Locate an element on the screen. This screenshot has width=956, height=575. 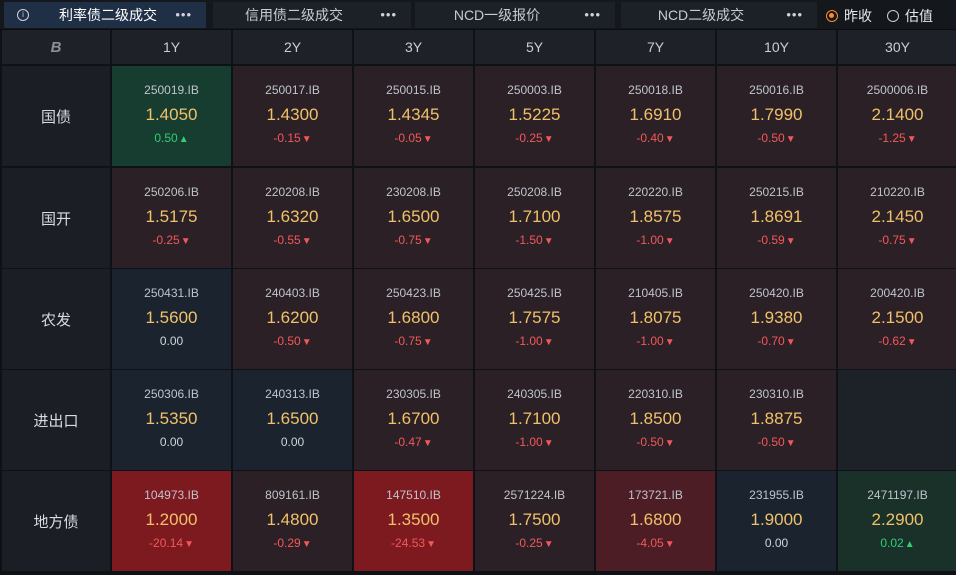
yield-change: -0.25▼ is located at coordinates (171, 240).